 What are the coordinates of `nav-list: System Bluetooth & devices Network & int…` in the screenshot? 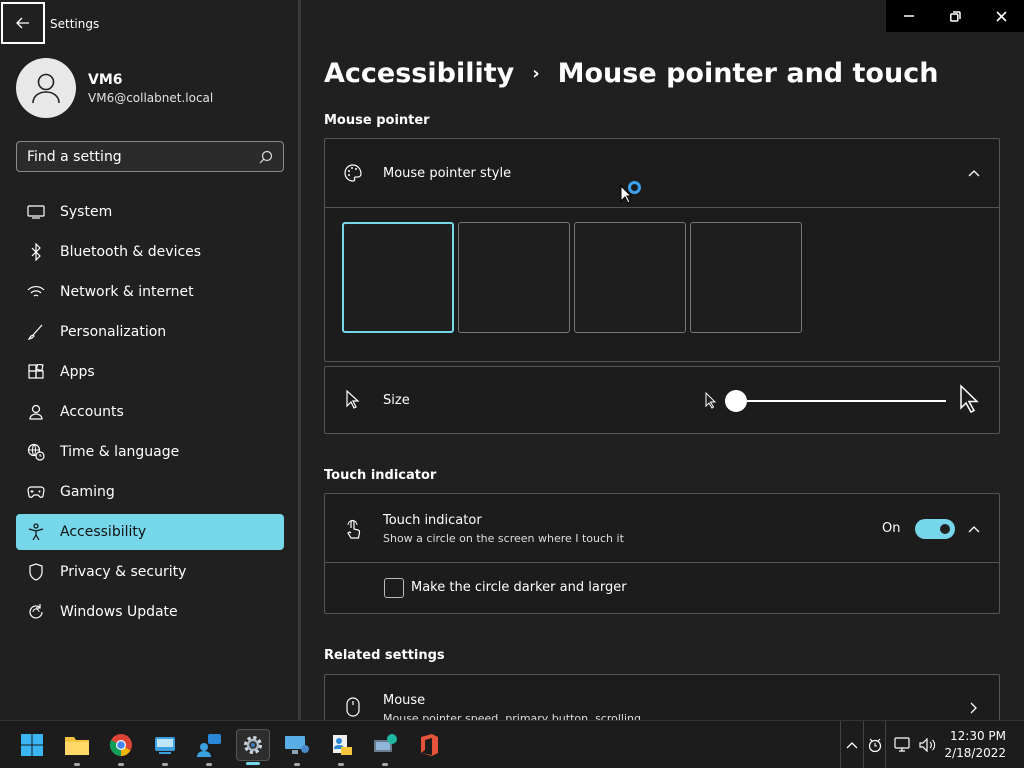 It's located at (150, 414).